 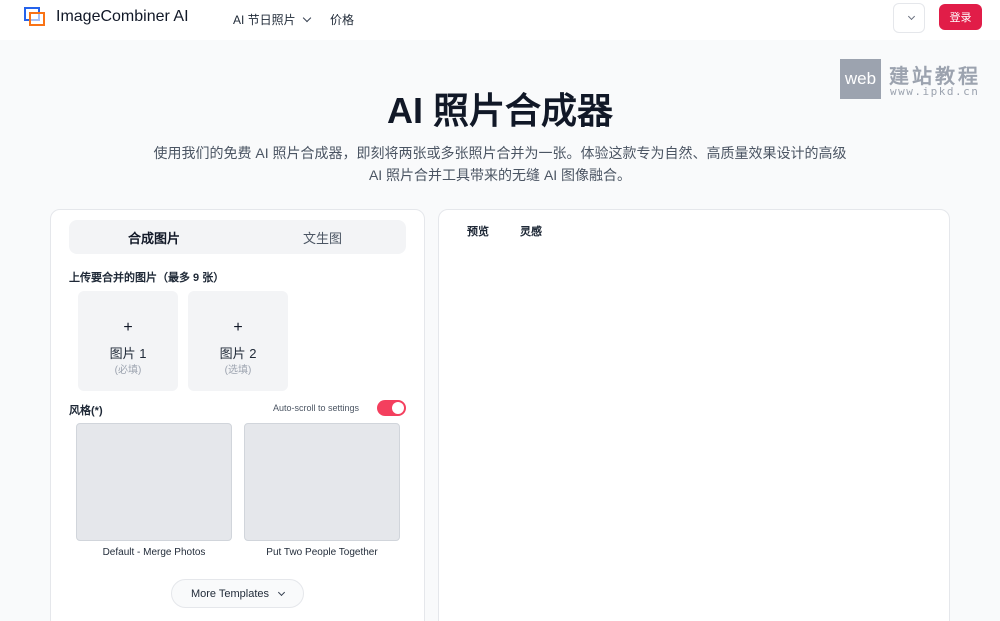 I want to click on tab-preview: 预览, so click(x=478, y=231).